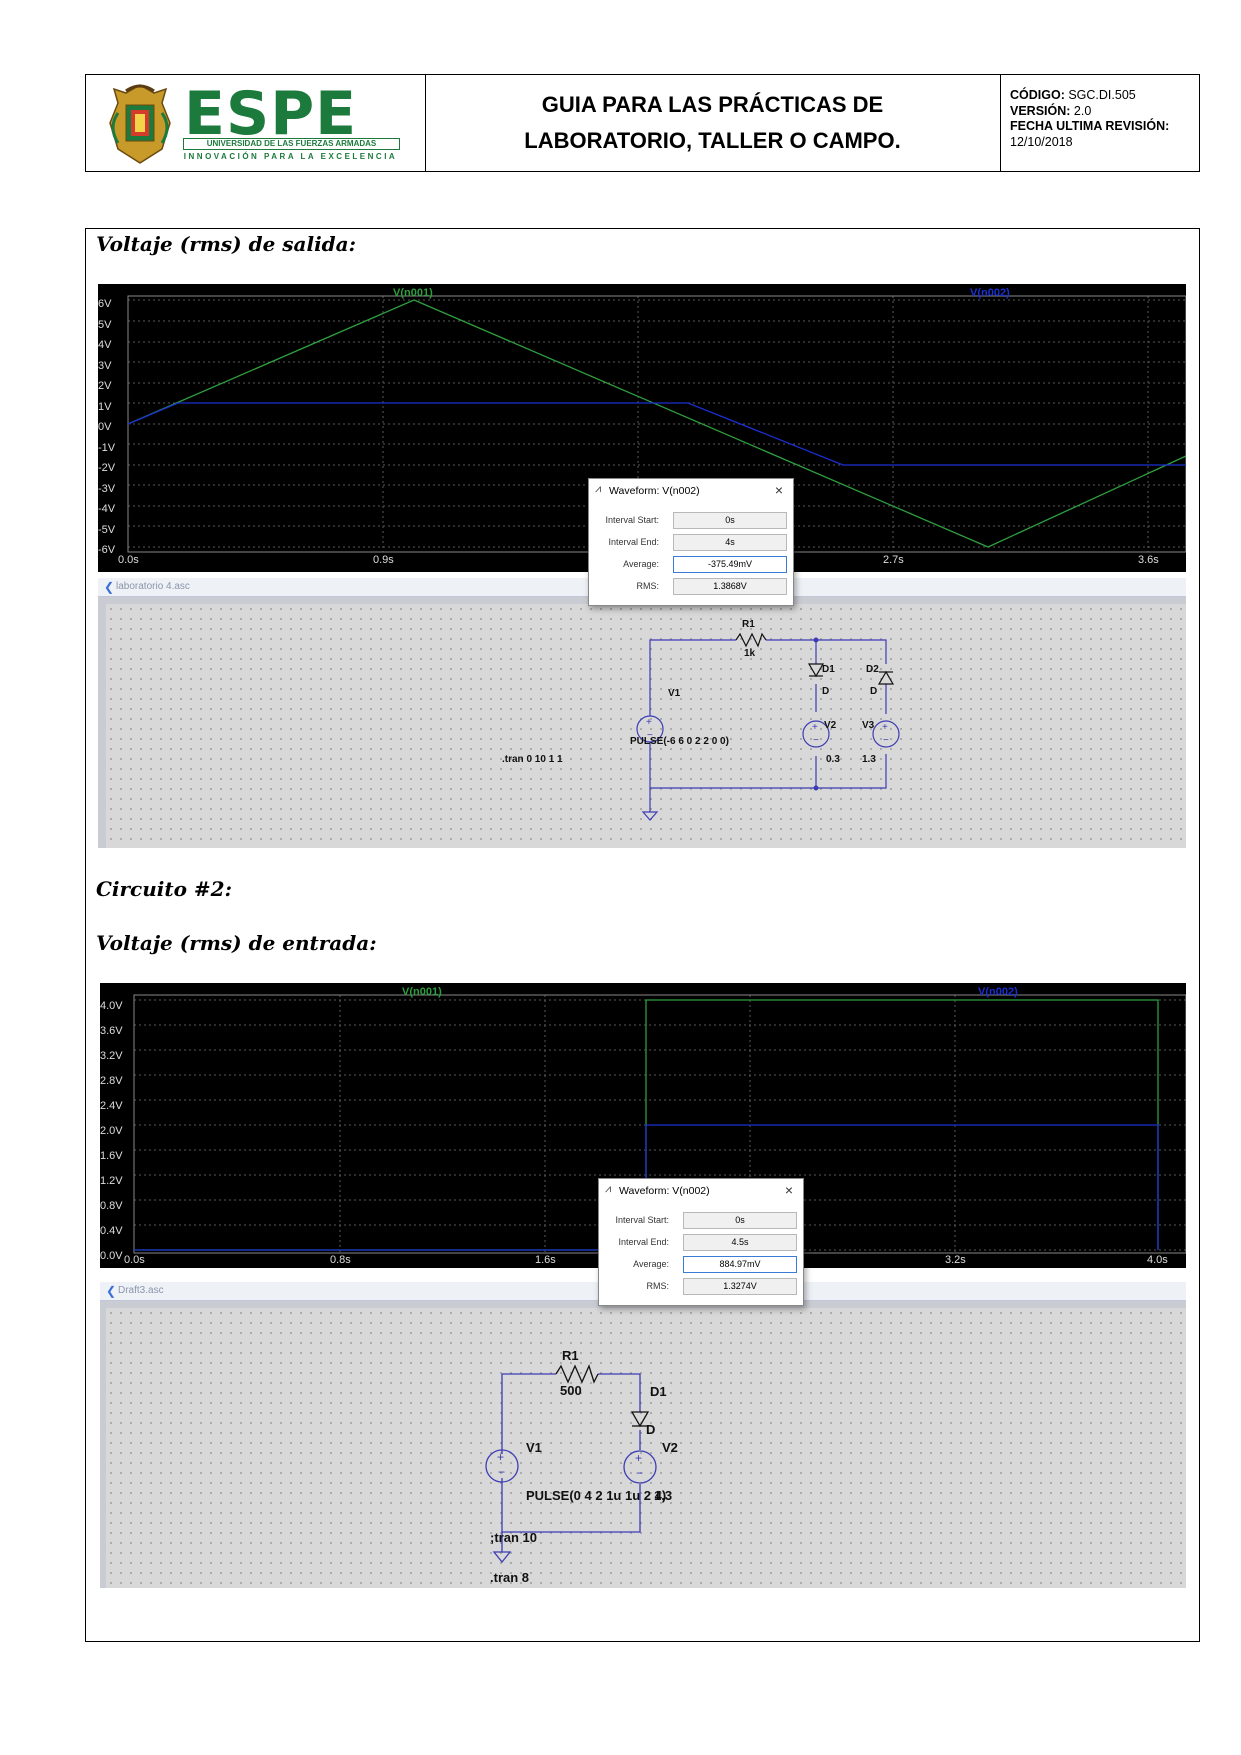  I want to click on interval-end-field: 4s, so click(730, 542).